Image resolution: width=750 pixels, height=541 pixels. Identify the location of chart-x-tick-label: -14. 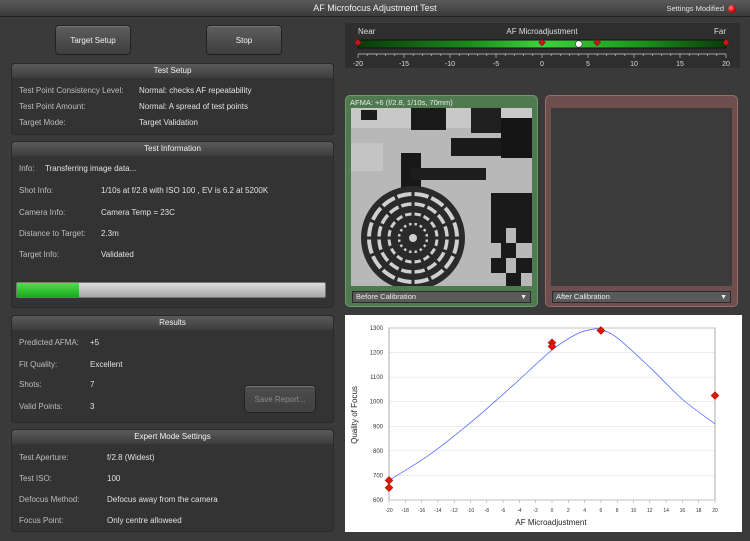
(437, 511).